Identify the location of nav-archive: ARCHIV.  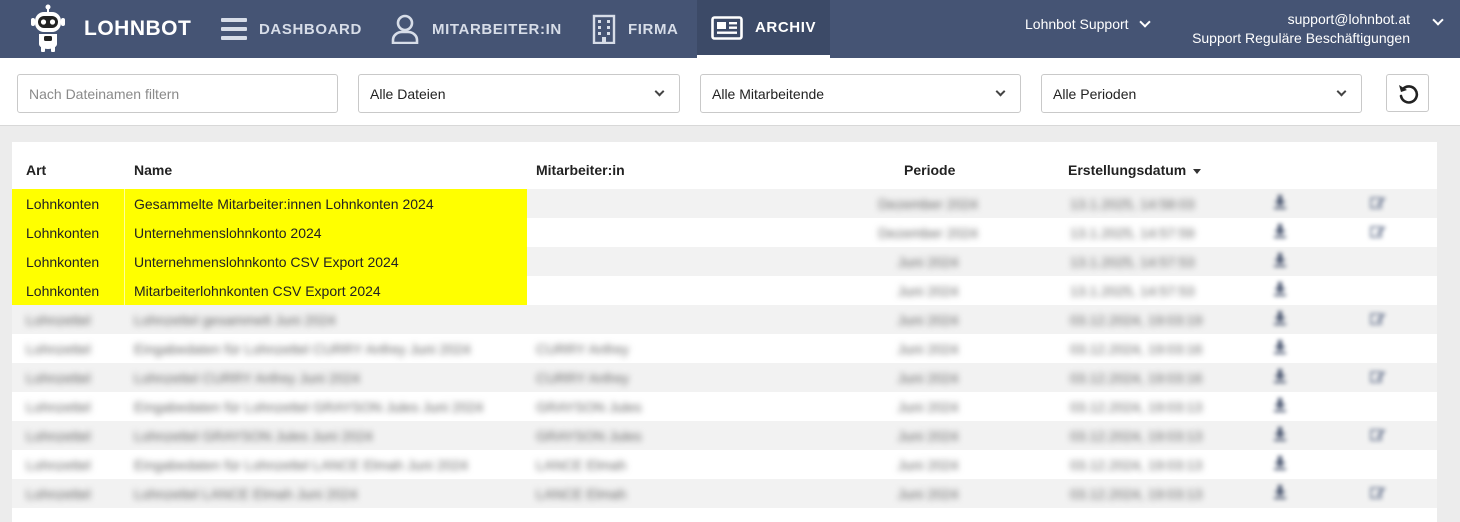
(763, 29).